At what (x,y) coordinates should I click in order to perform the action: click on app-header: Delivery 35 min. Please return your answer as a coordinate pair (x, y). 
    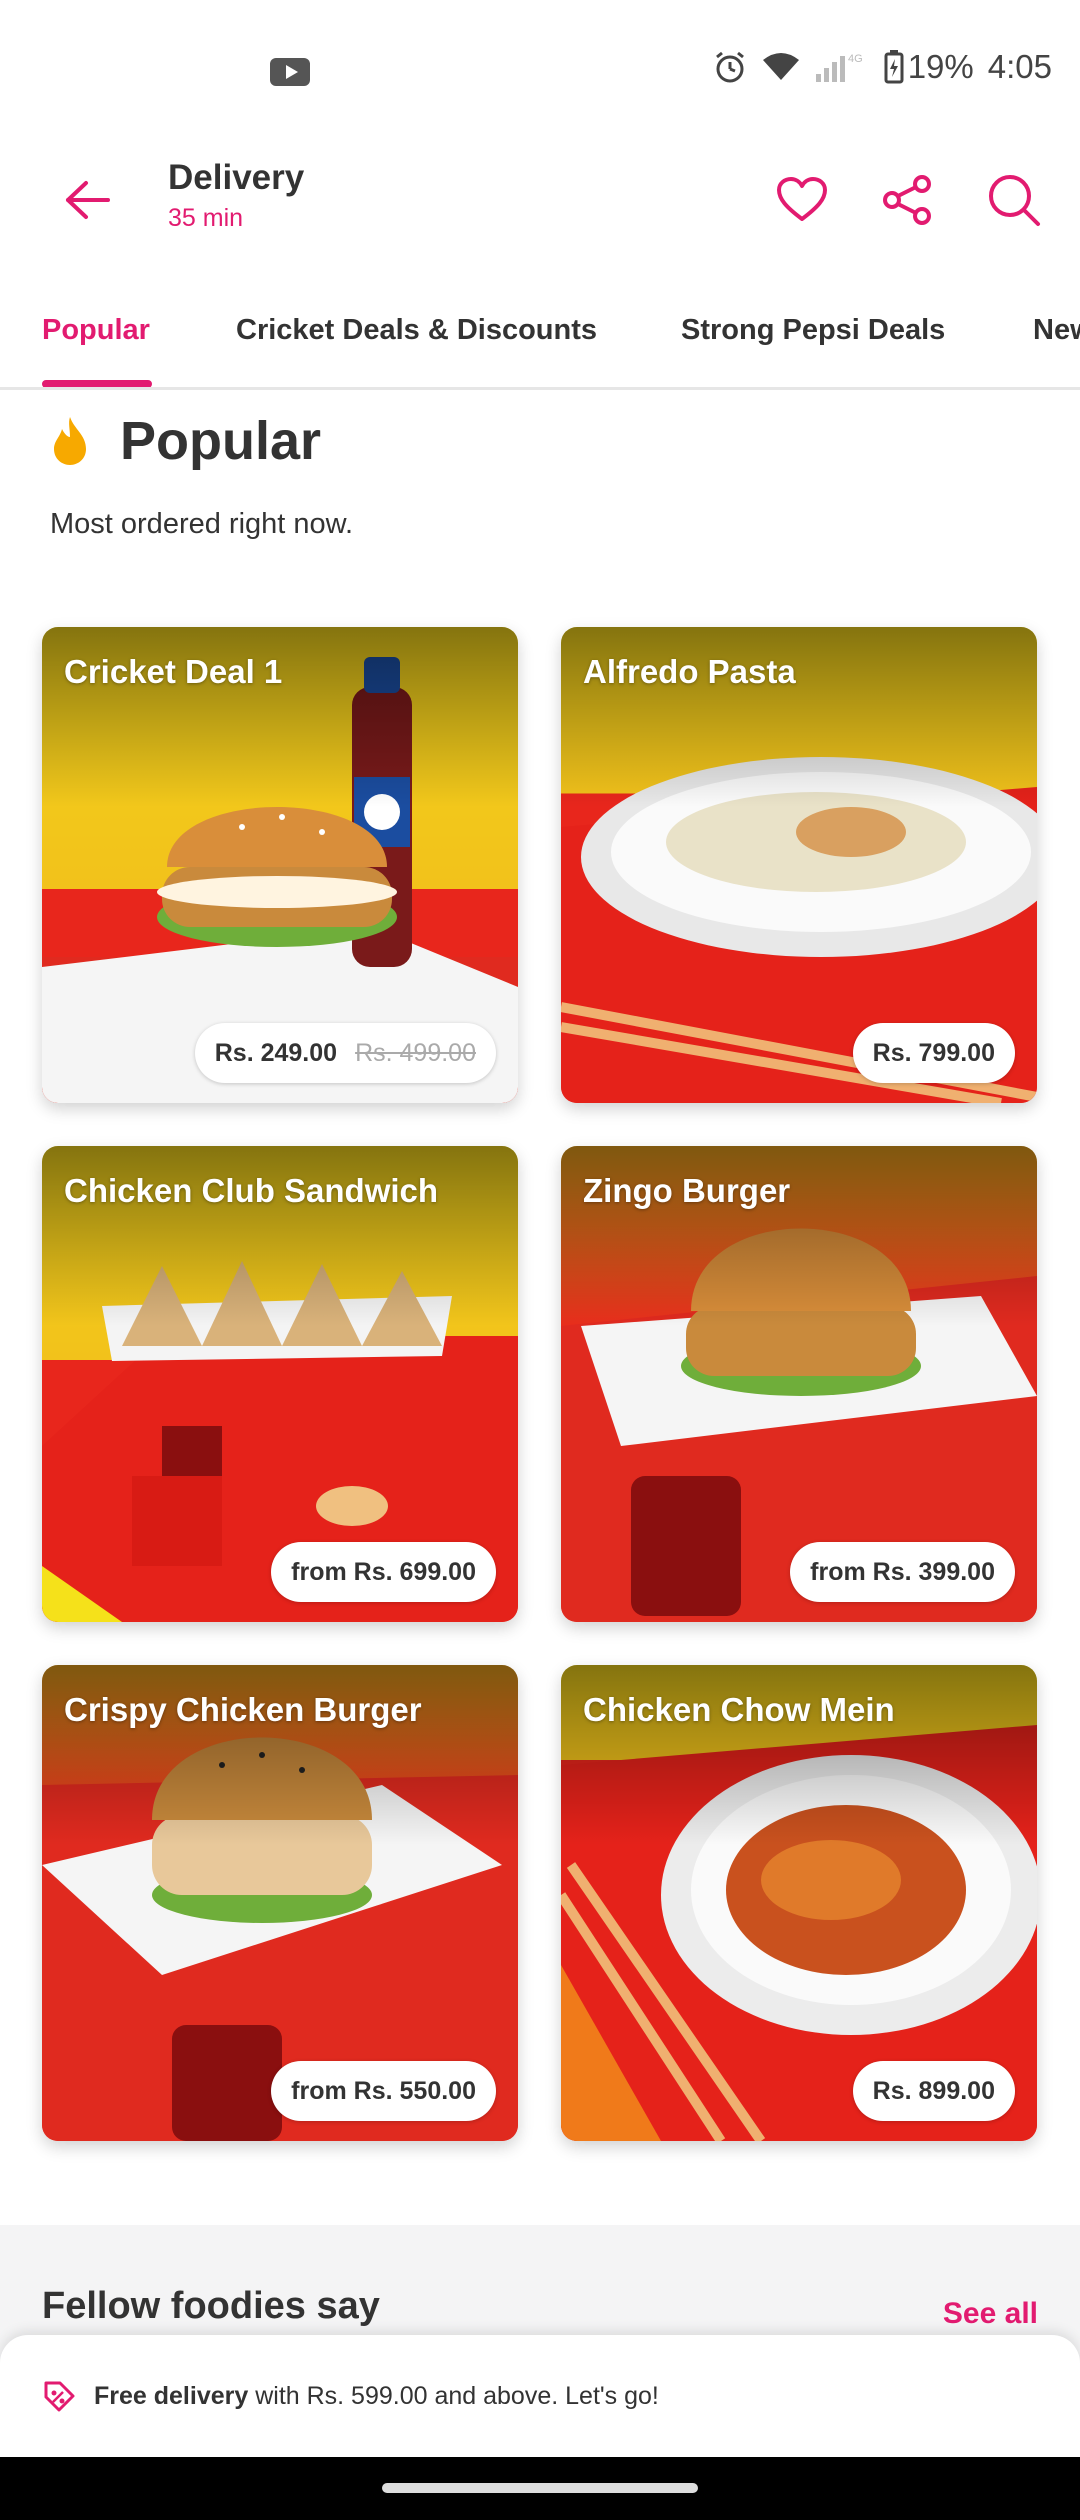
    Looking at the image, I should click on (540, 195).